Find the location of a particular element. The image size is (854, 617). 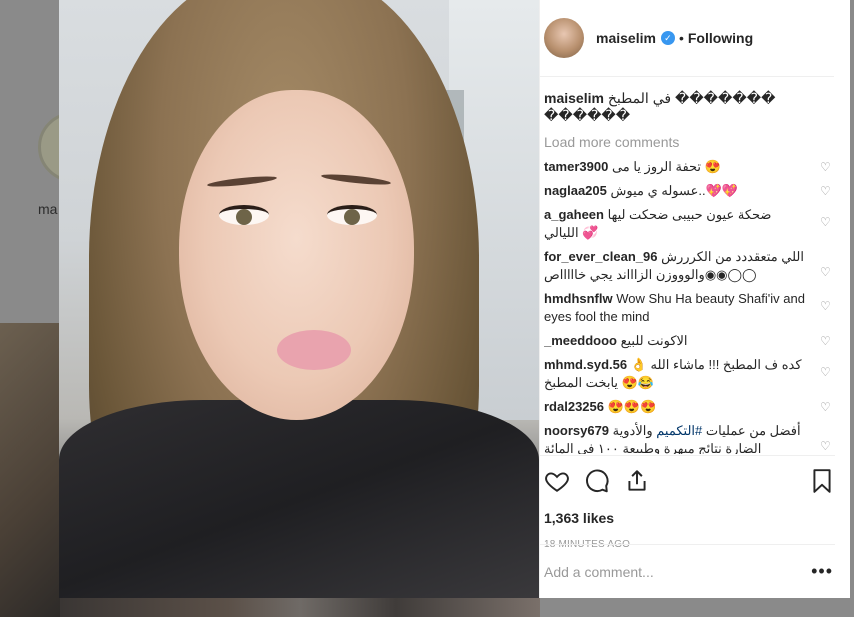

comment-username: _meeddooo is located at coordinates (580, 340).